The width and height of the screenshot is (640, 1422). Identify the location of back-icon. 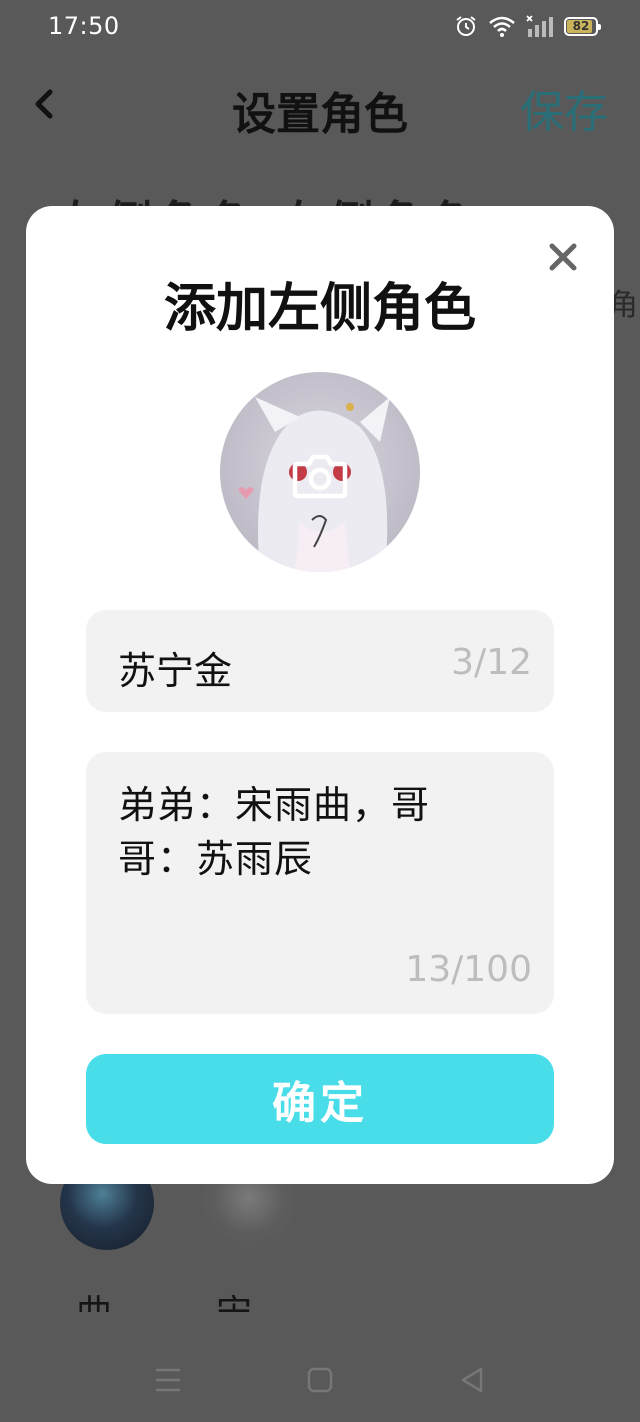
(472, 1380).